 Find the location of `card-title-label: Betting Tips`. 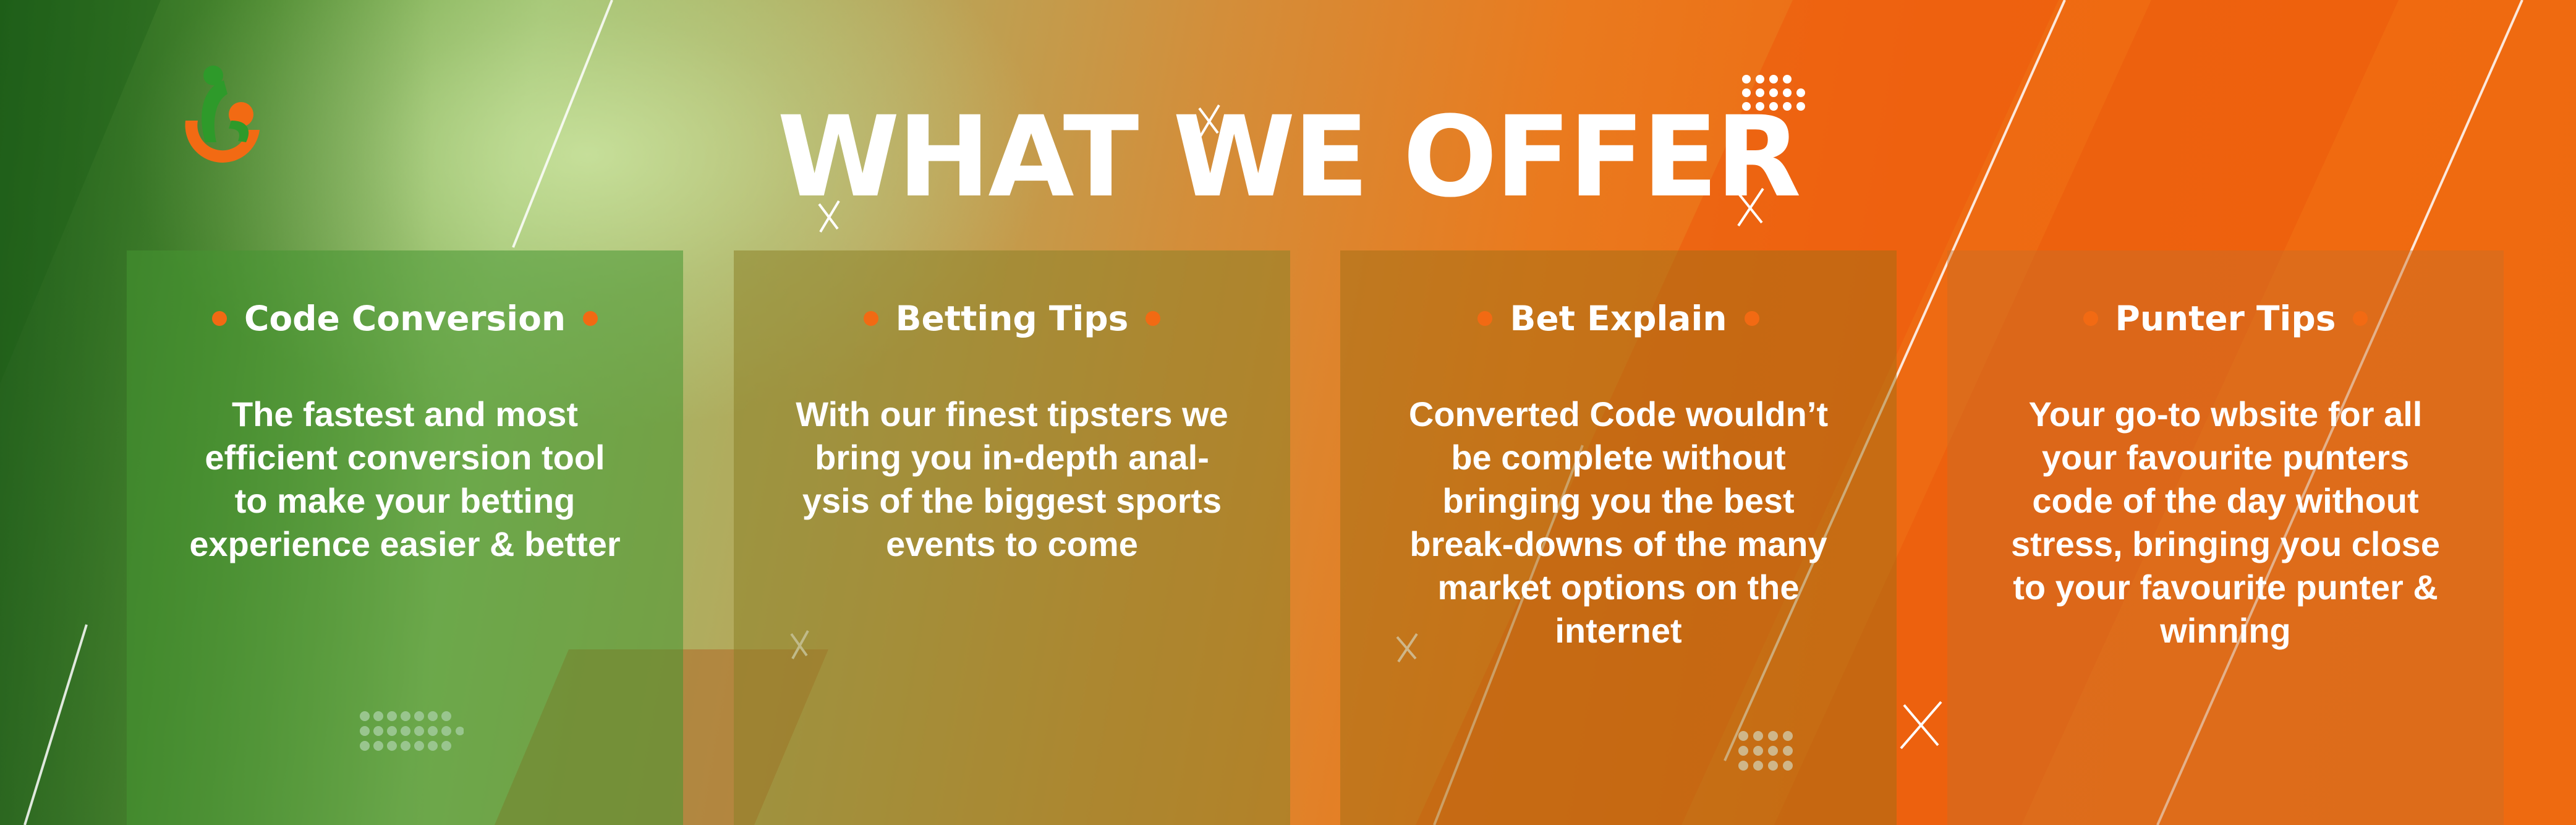

card-title-label: Betting Tips is located at coordinates (1012, 318).